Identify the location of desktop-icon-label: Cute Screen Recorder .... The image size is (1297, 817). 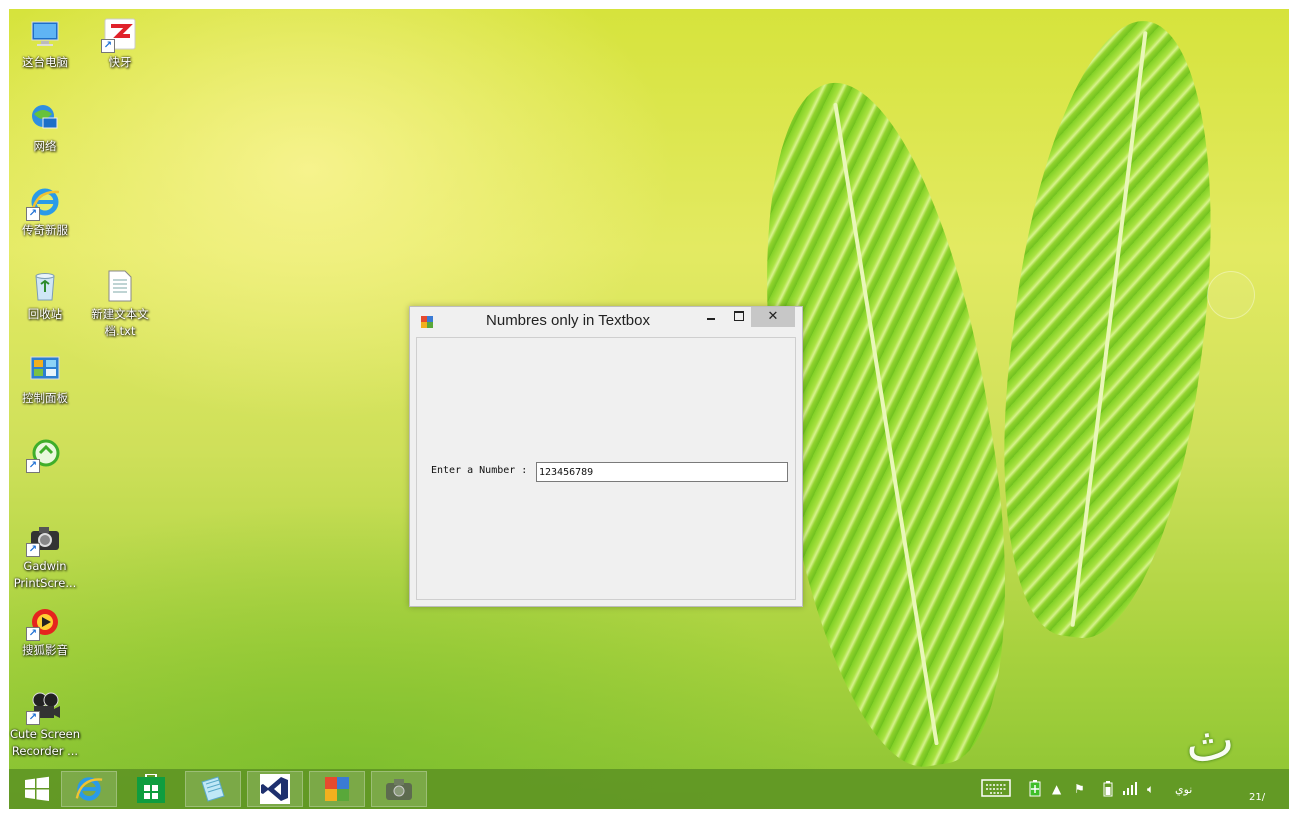
(45, 742).